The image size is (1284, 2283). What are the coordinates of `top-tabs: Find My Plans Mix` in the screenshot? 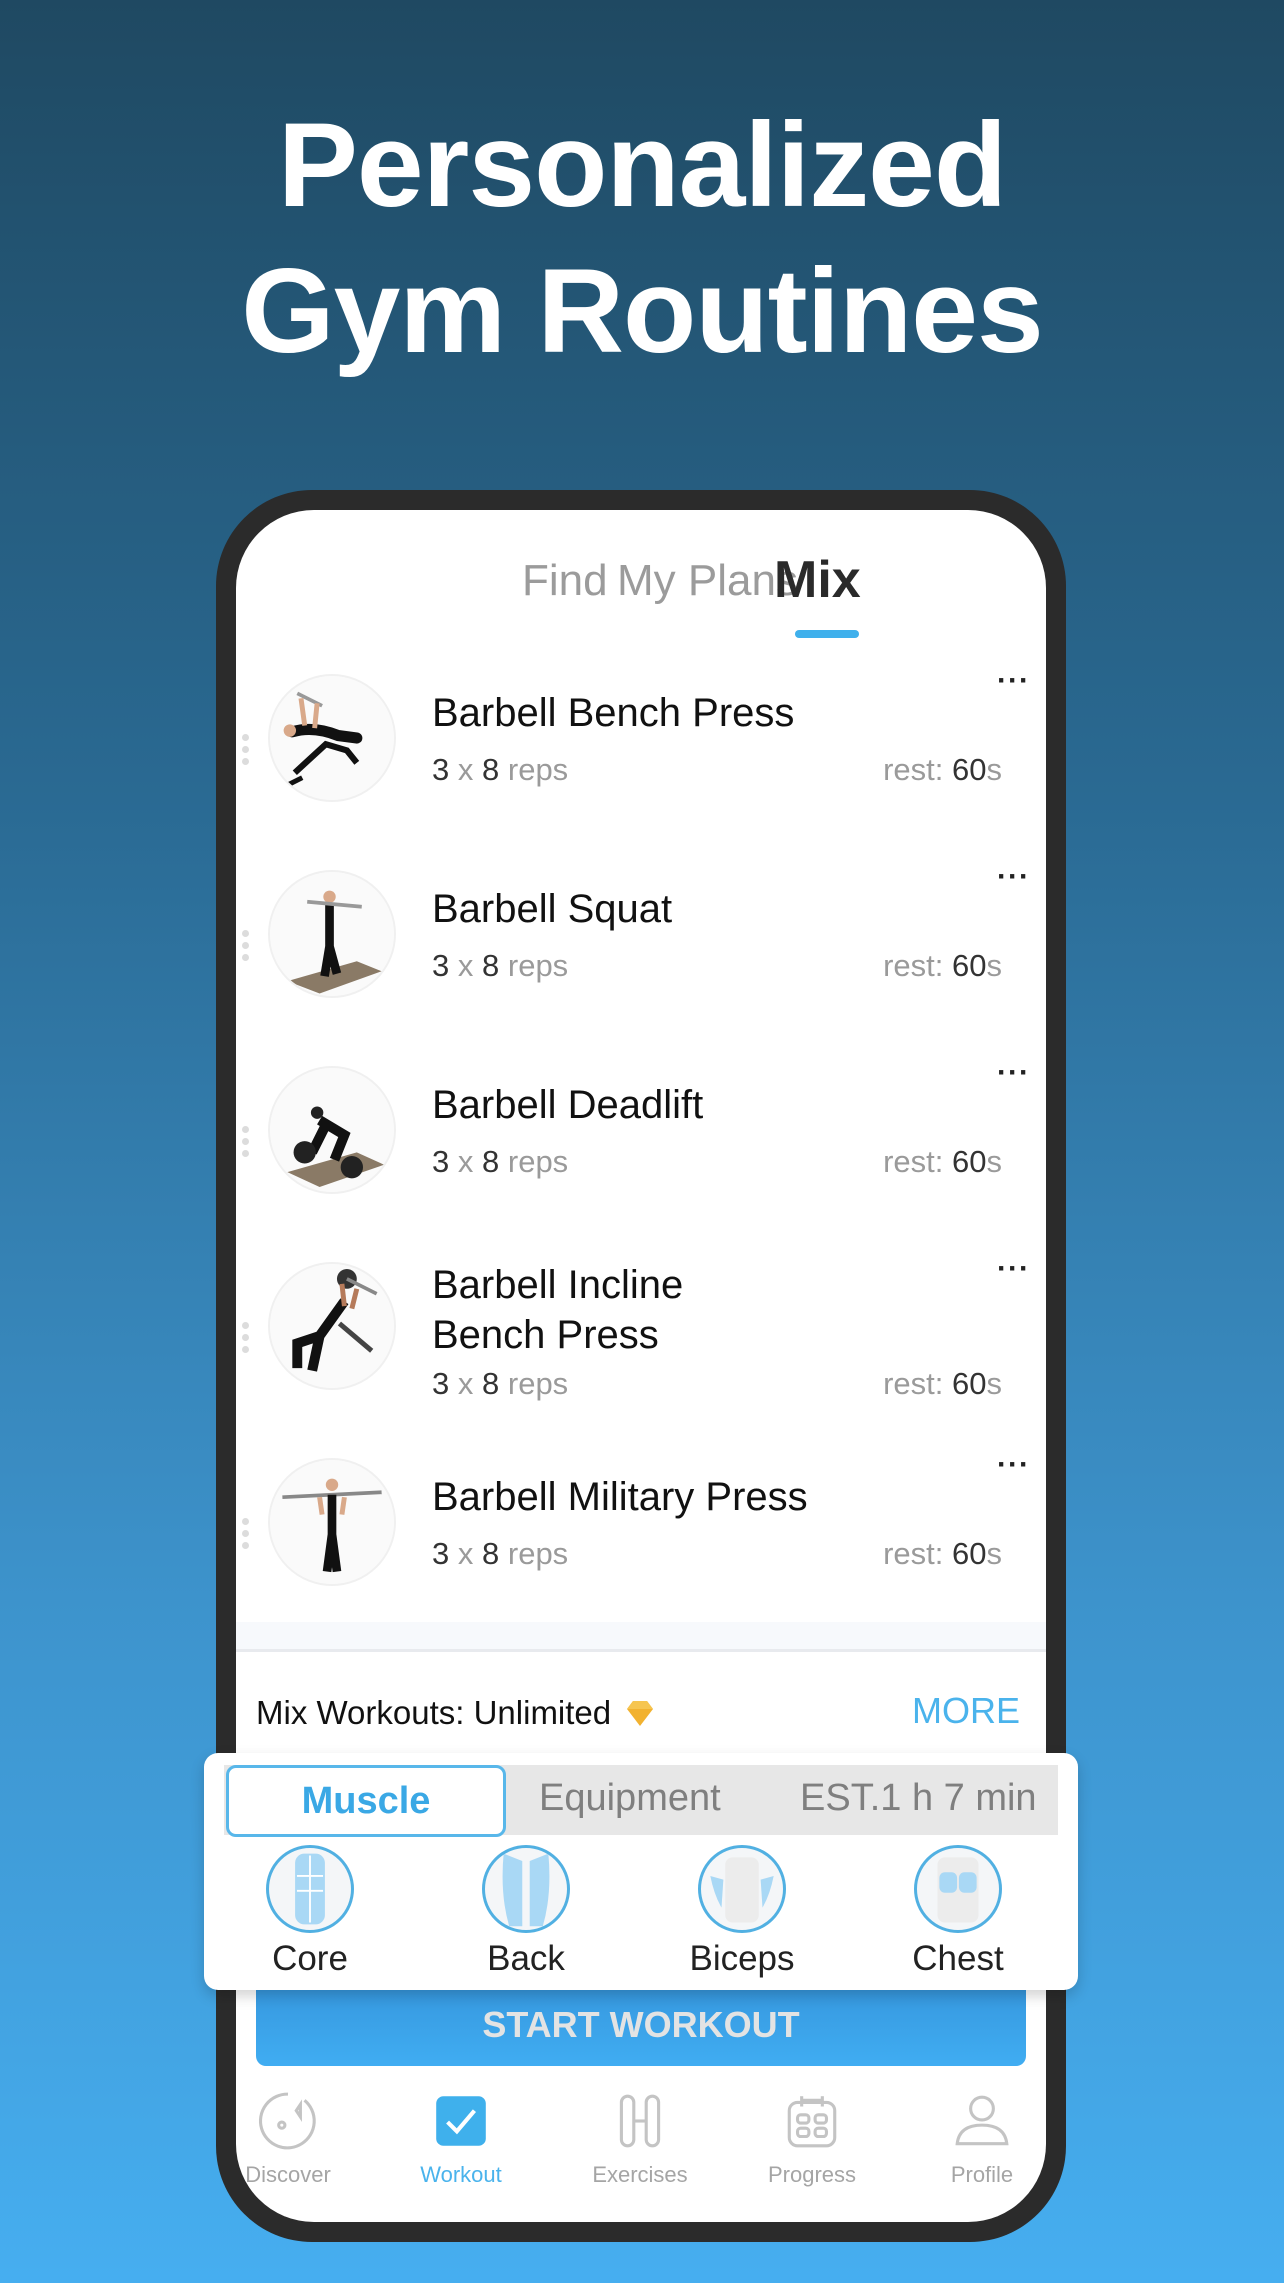 It's located at (641, 590).